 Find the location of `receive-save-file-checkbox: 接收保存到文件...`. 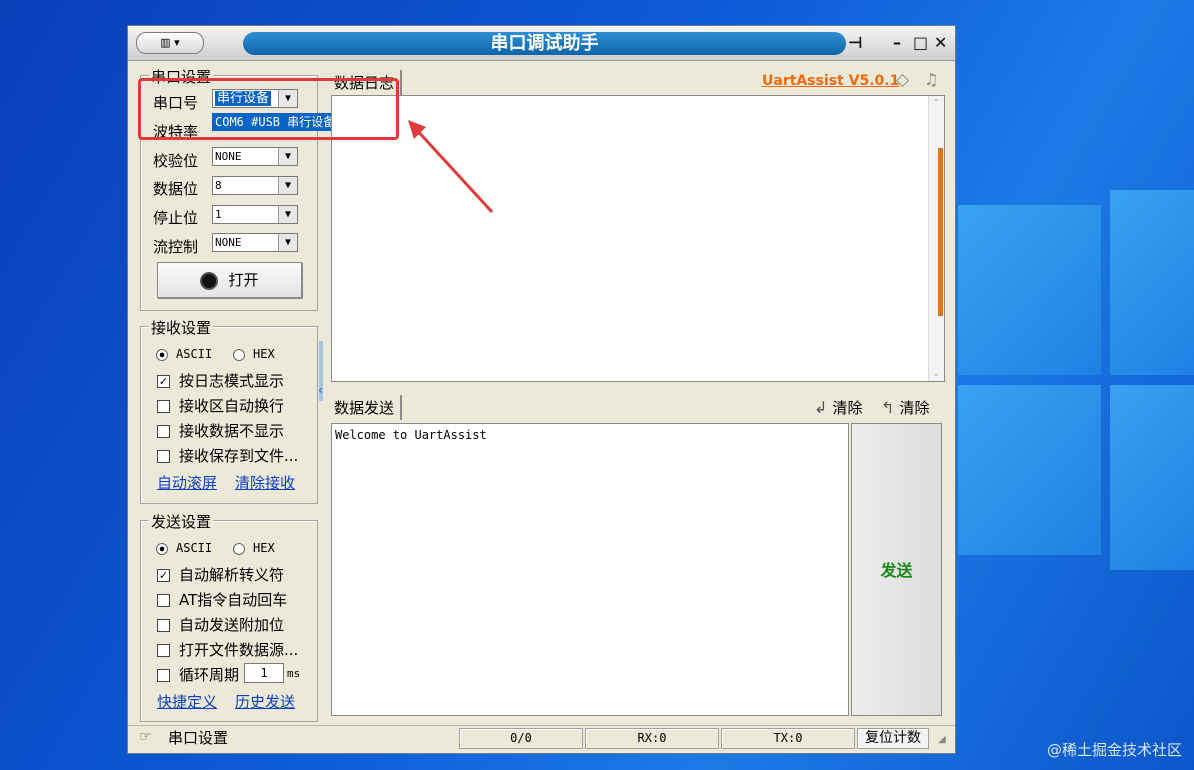

receive-save-file-checkbox: 接收保存到文件... is located at coordinates (227, 455).